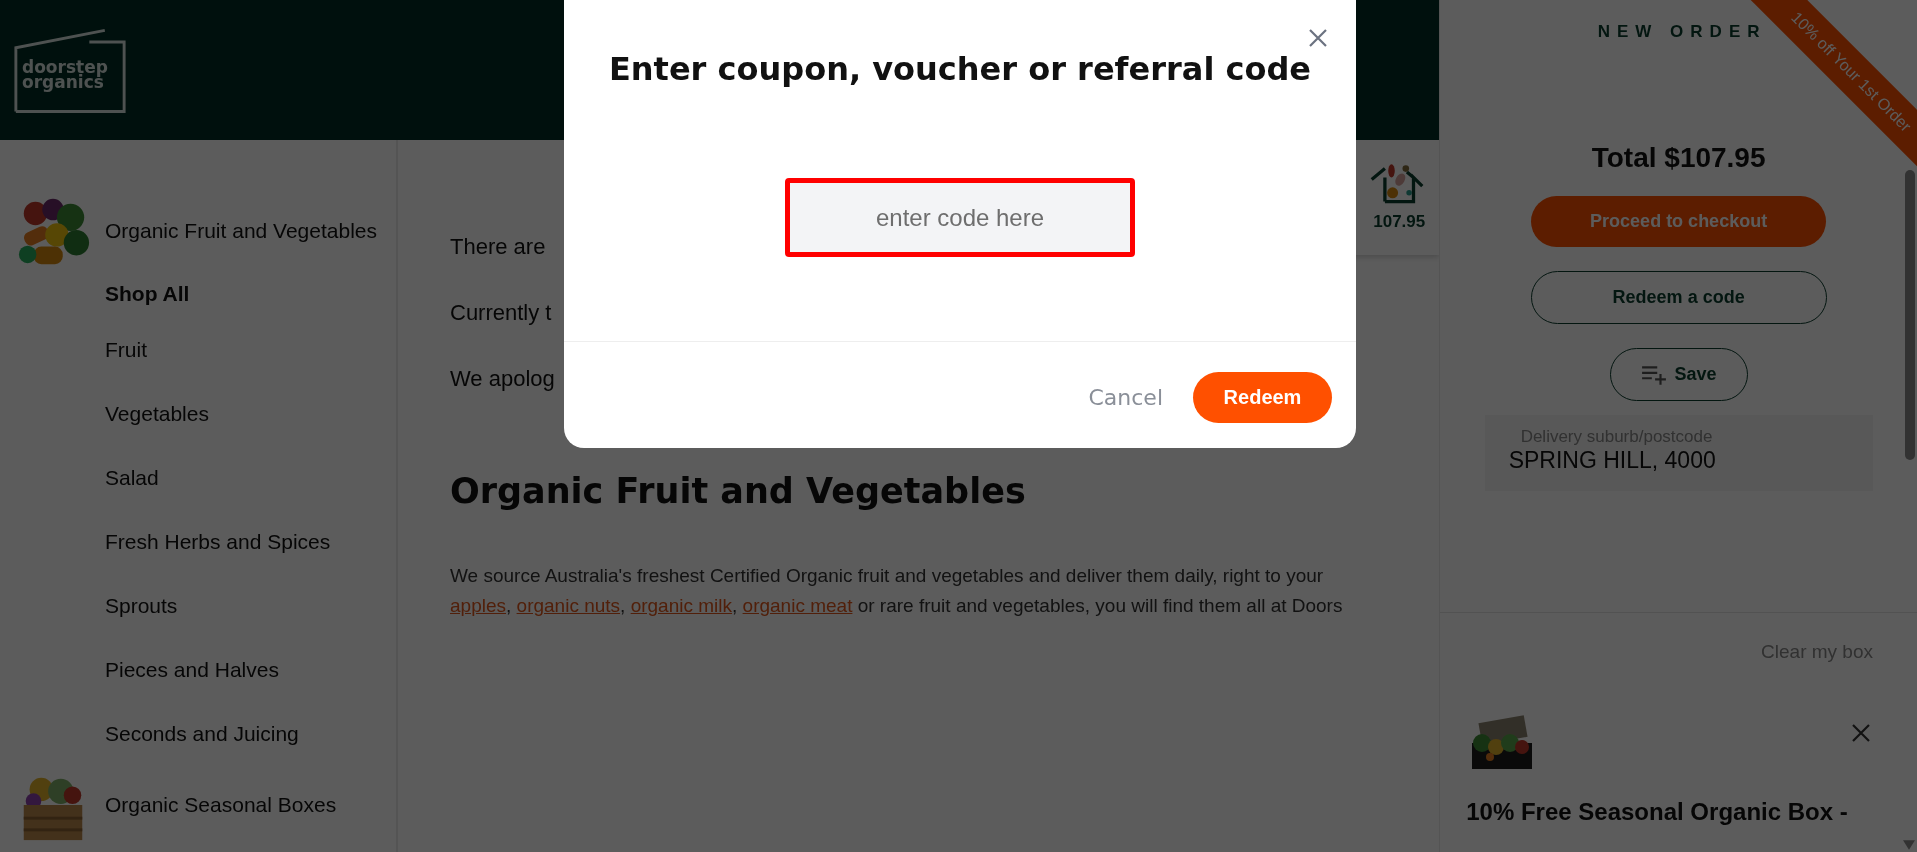  Describe the element at coordinates (73, 350) in the screenshot. I see `subcategory-link: Fruit` at that location.